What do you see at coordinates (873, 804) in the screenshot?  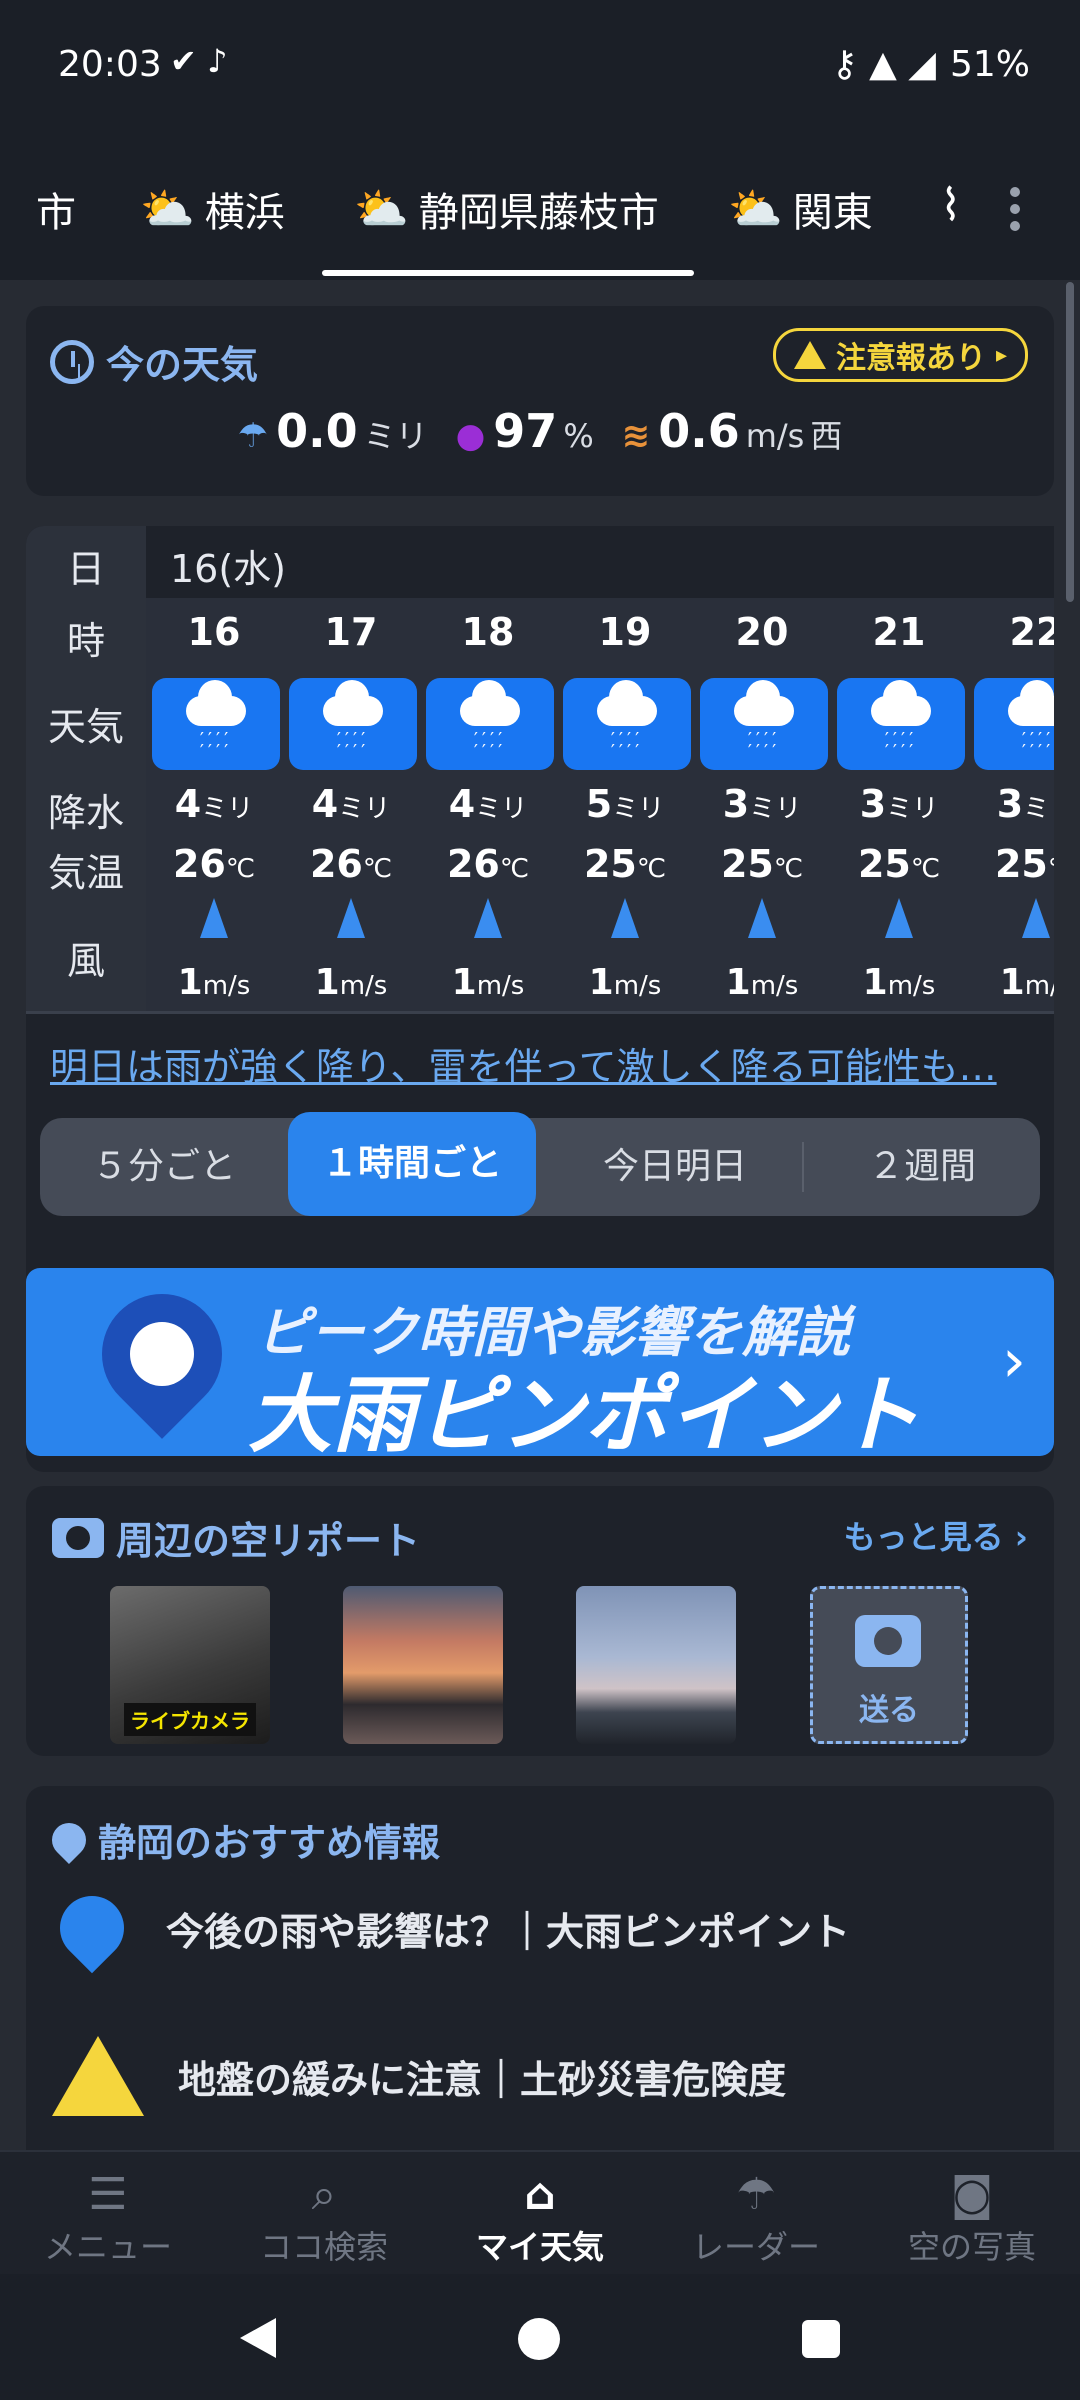 I see `precip-value: 3` at bounding box center [873, 804].